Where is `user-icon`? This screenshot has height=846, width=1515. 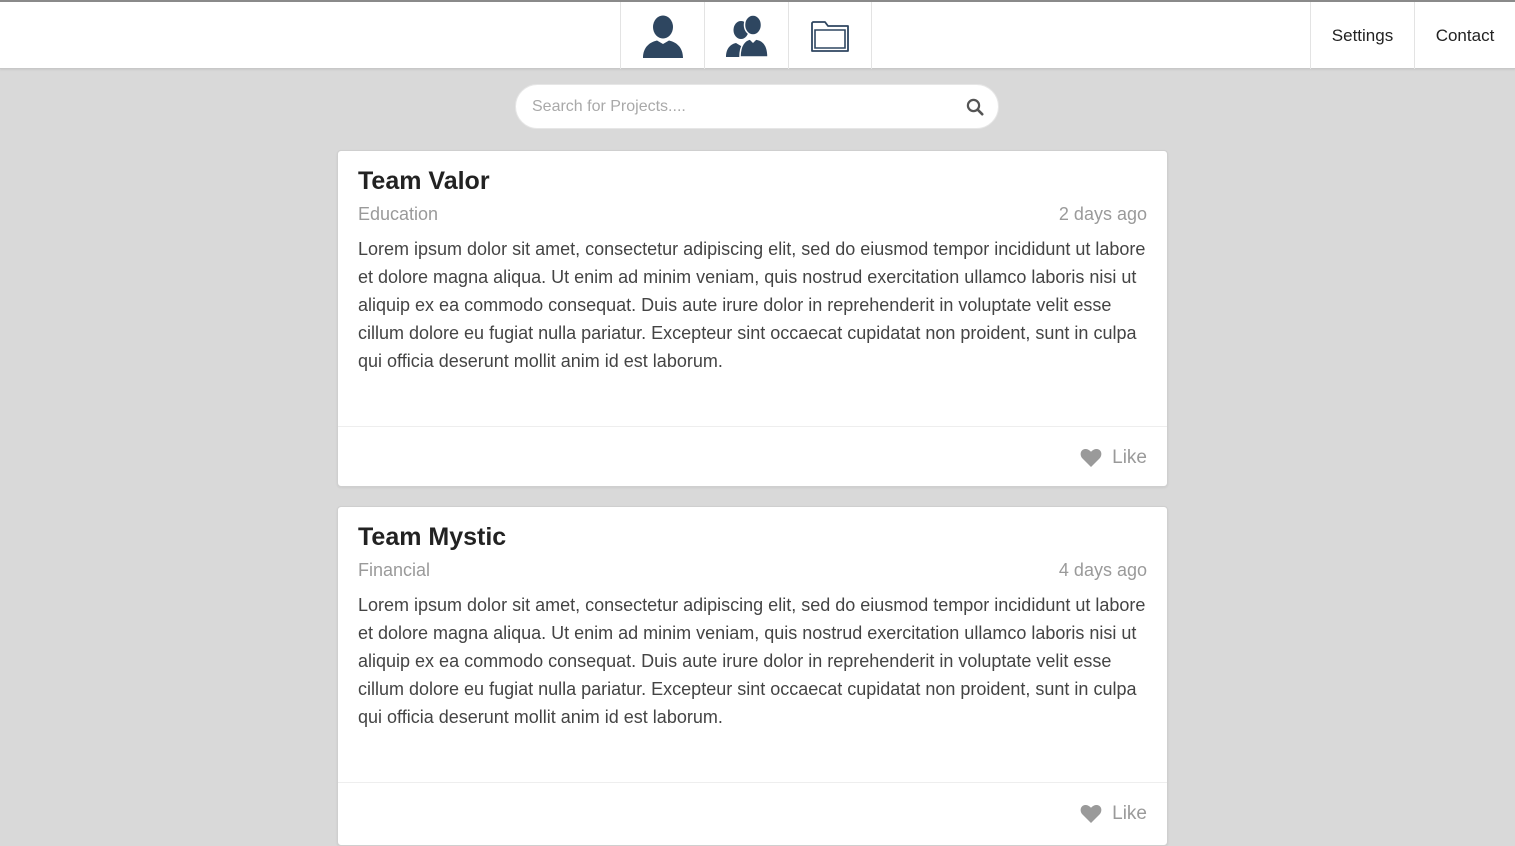 user-icon is located at coordinates (662, 36).